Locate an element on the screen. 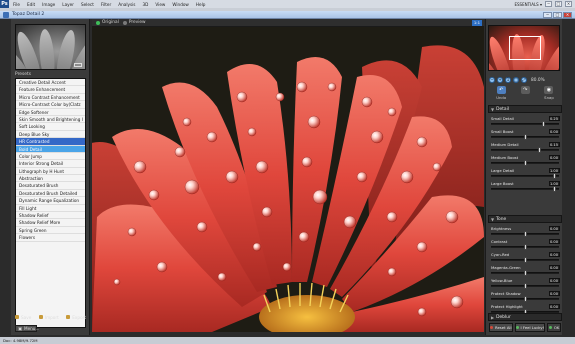 The height and width of the screenshot is (344, 575). undo-button: ↶ Undo is located at coordinates (501, 94).